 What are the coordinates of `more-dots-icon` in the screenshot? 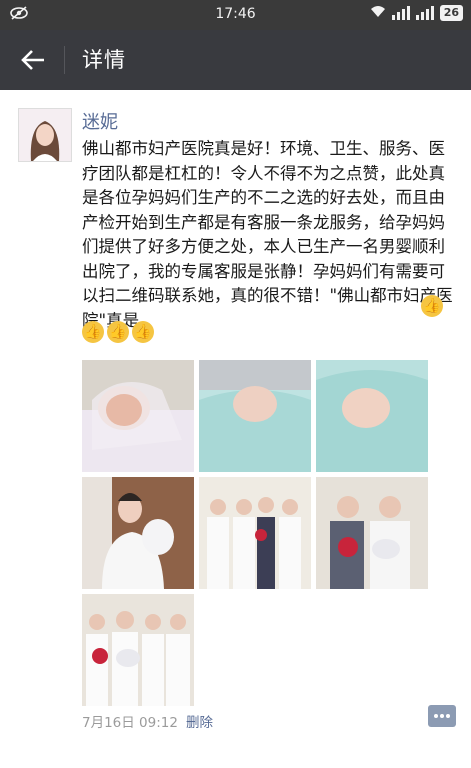 It's located at (436, 716).